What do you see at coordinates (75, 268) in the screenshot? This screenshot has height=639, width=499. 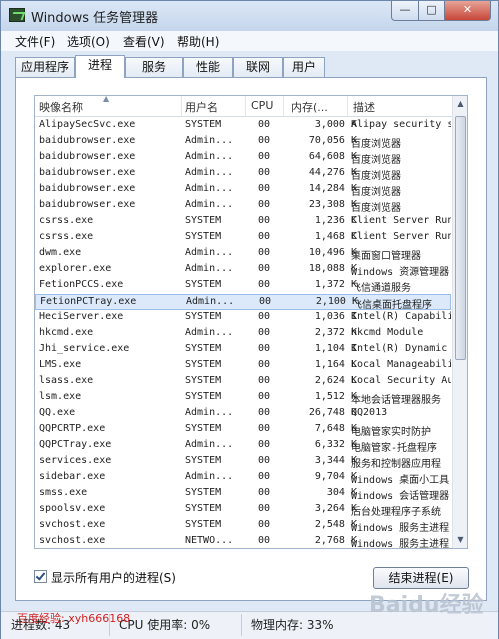 I see `process-name: explorer.exe` at bounding box center [75, 268].